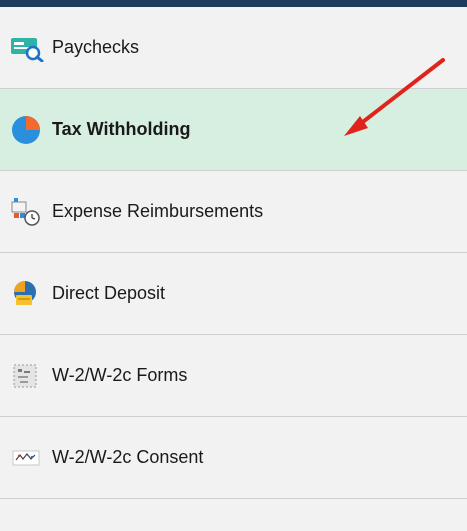 The width and height of the screenshot is (467, 531). I want to click on menu-item-label: Direct Deposit, so click(109, 293).